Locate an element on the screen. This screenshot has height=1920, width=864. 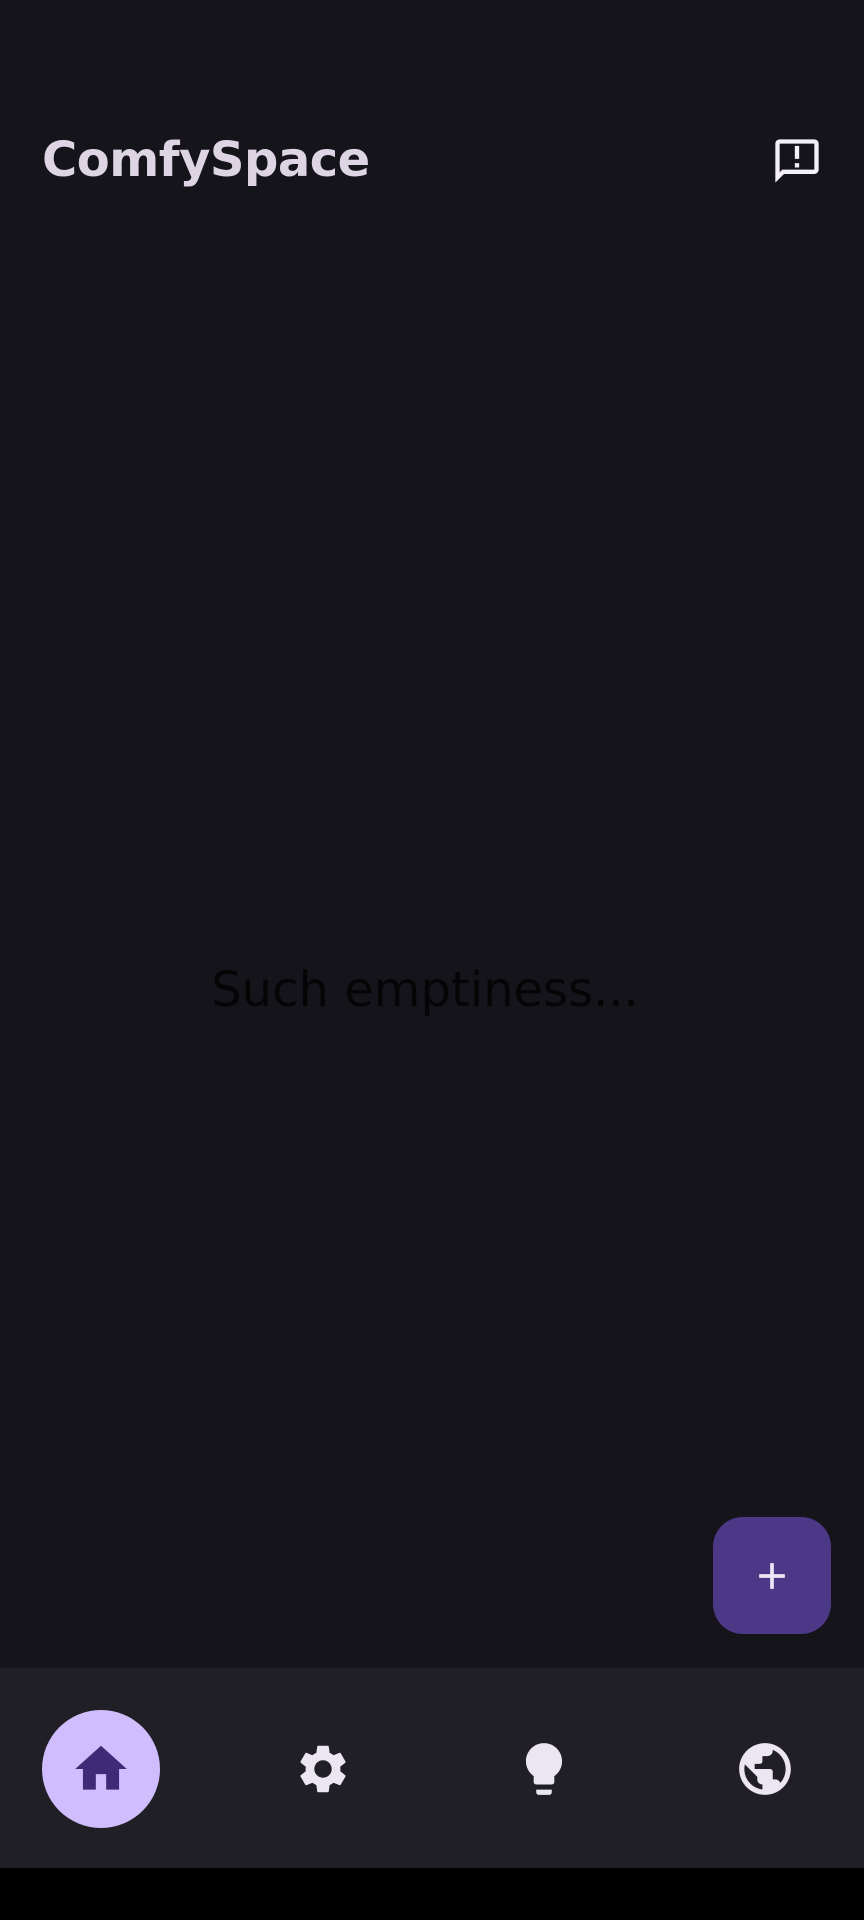
app-bar: ComfySpace is located at coordinates (432, 110).